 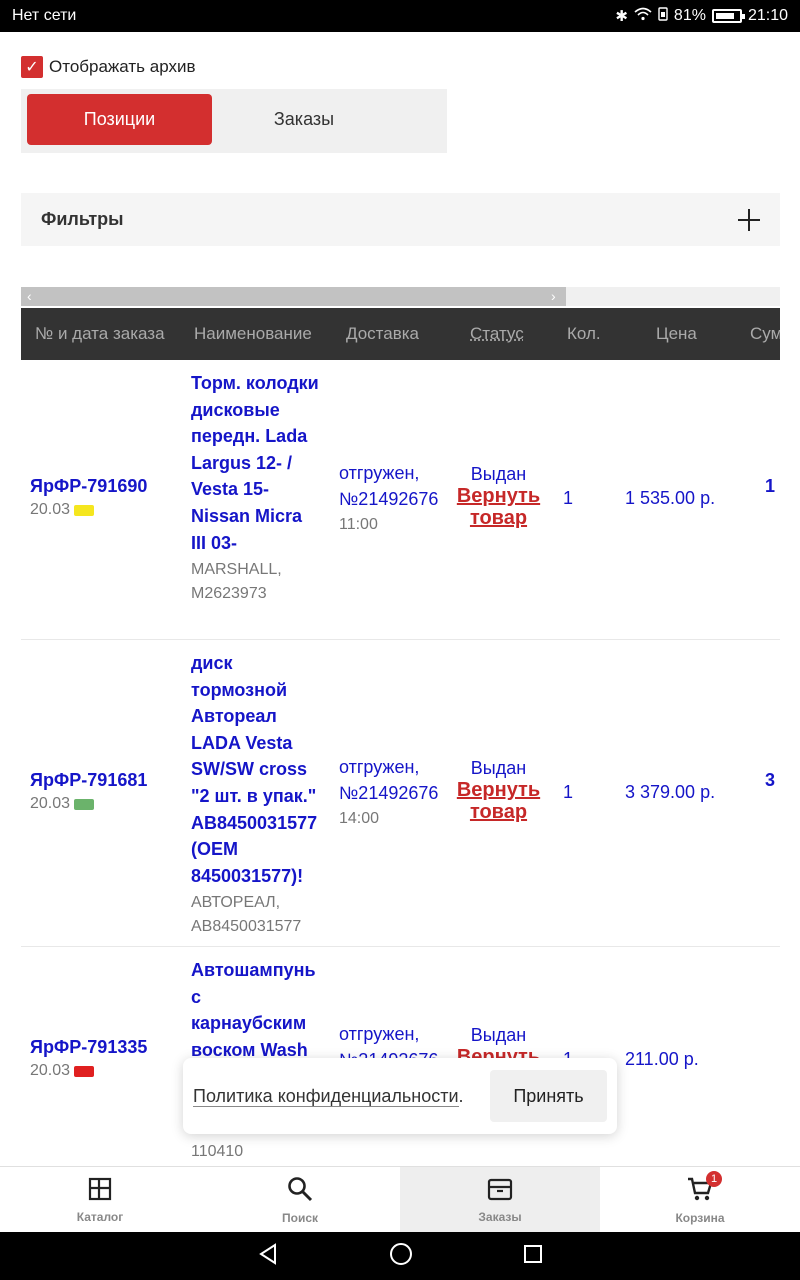 What do you see at coordinates (88, 1047) in the screenshot?
I see `order-number: ЯрФР-791335` at bounding box center [88, 1047].